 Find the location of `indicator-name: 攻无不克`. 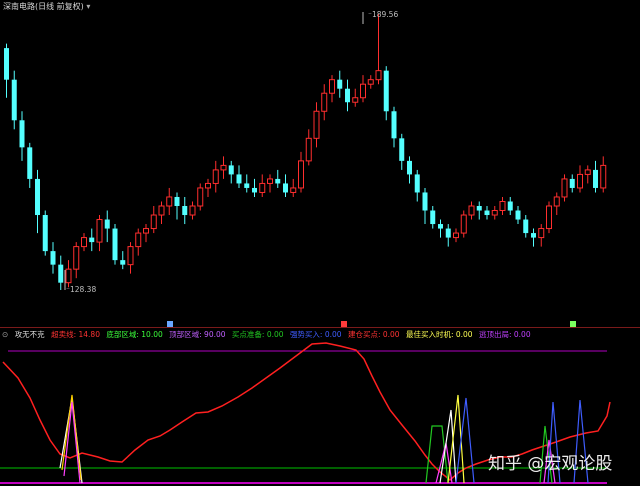

indicator-name: 攻无不克 is located at coordinates (29, 334).